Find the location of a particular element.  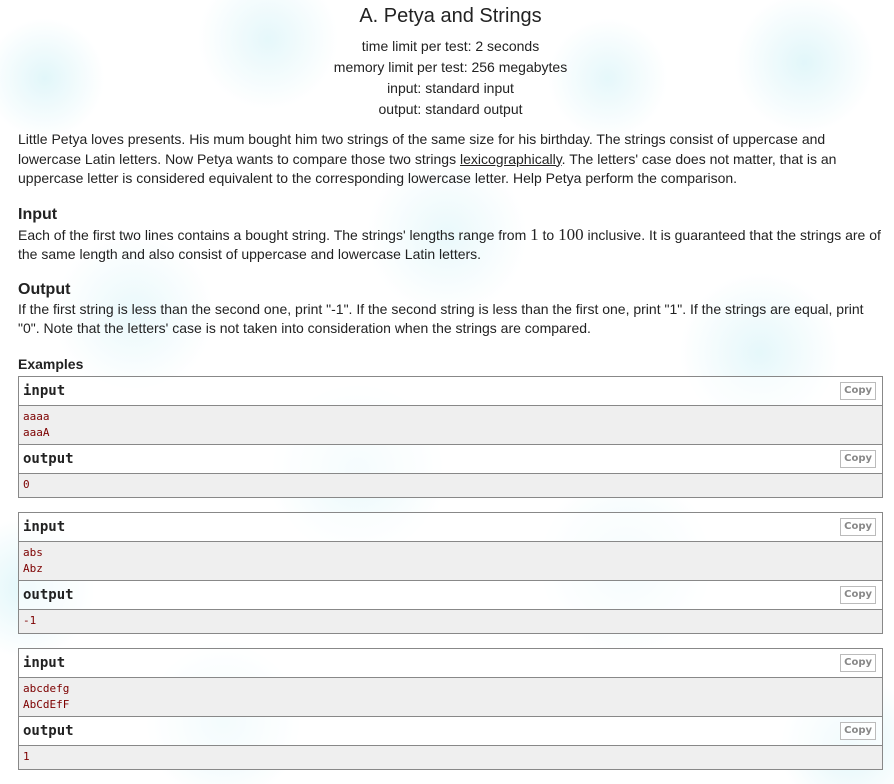

examples-title: Examples is located at coordinates (51, 363).